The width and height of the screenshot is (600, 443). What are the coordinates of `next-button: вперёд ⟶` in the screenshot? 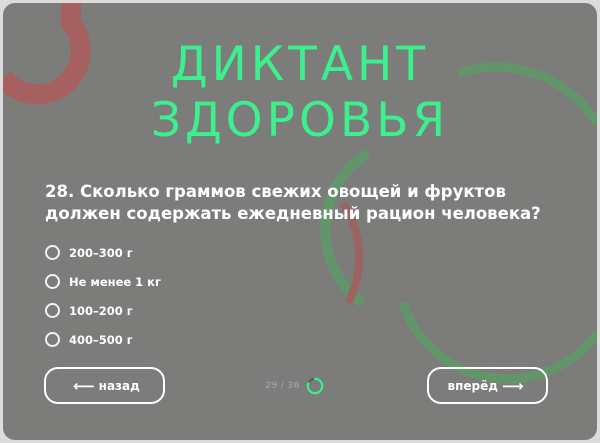 It's located at (487, 385).